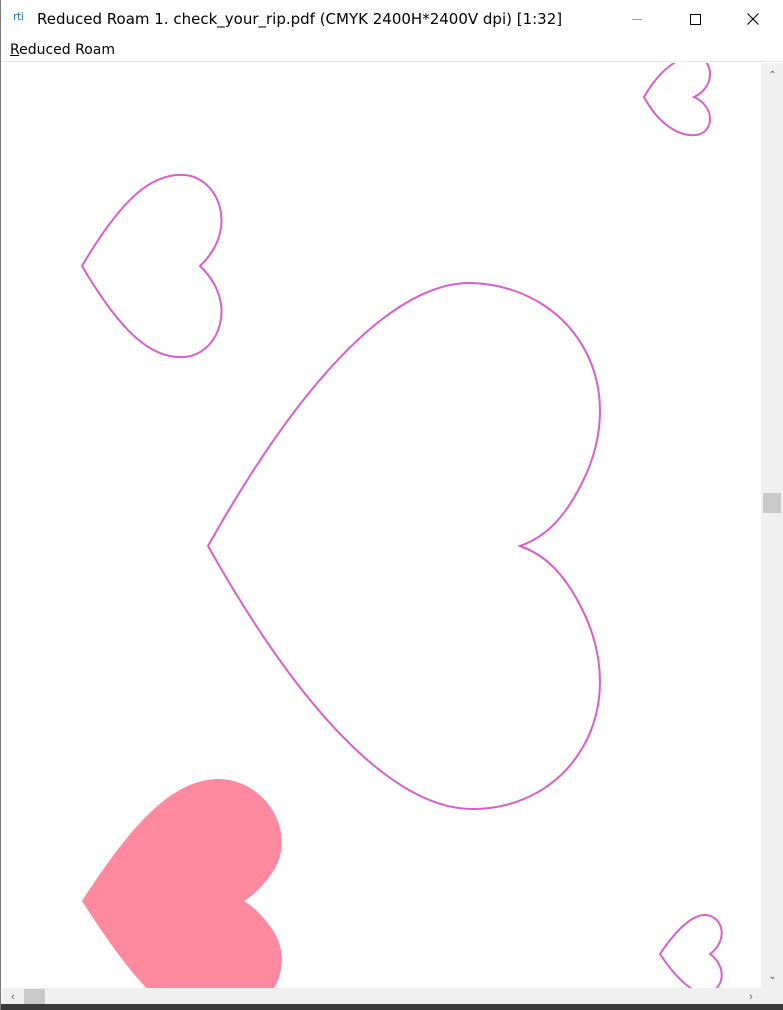  What do you see at coordinates (392, 1007) in the screenshot?
I see `window-bottom-edge` at bounding box center [392, 1007].